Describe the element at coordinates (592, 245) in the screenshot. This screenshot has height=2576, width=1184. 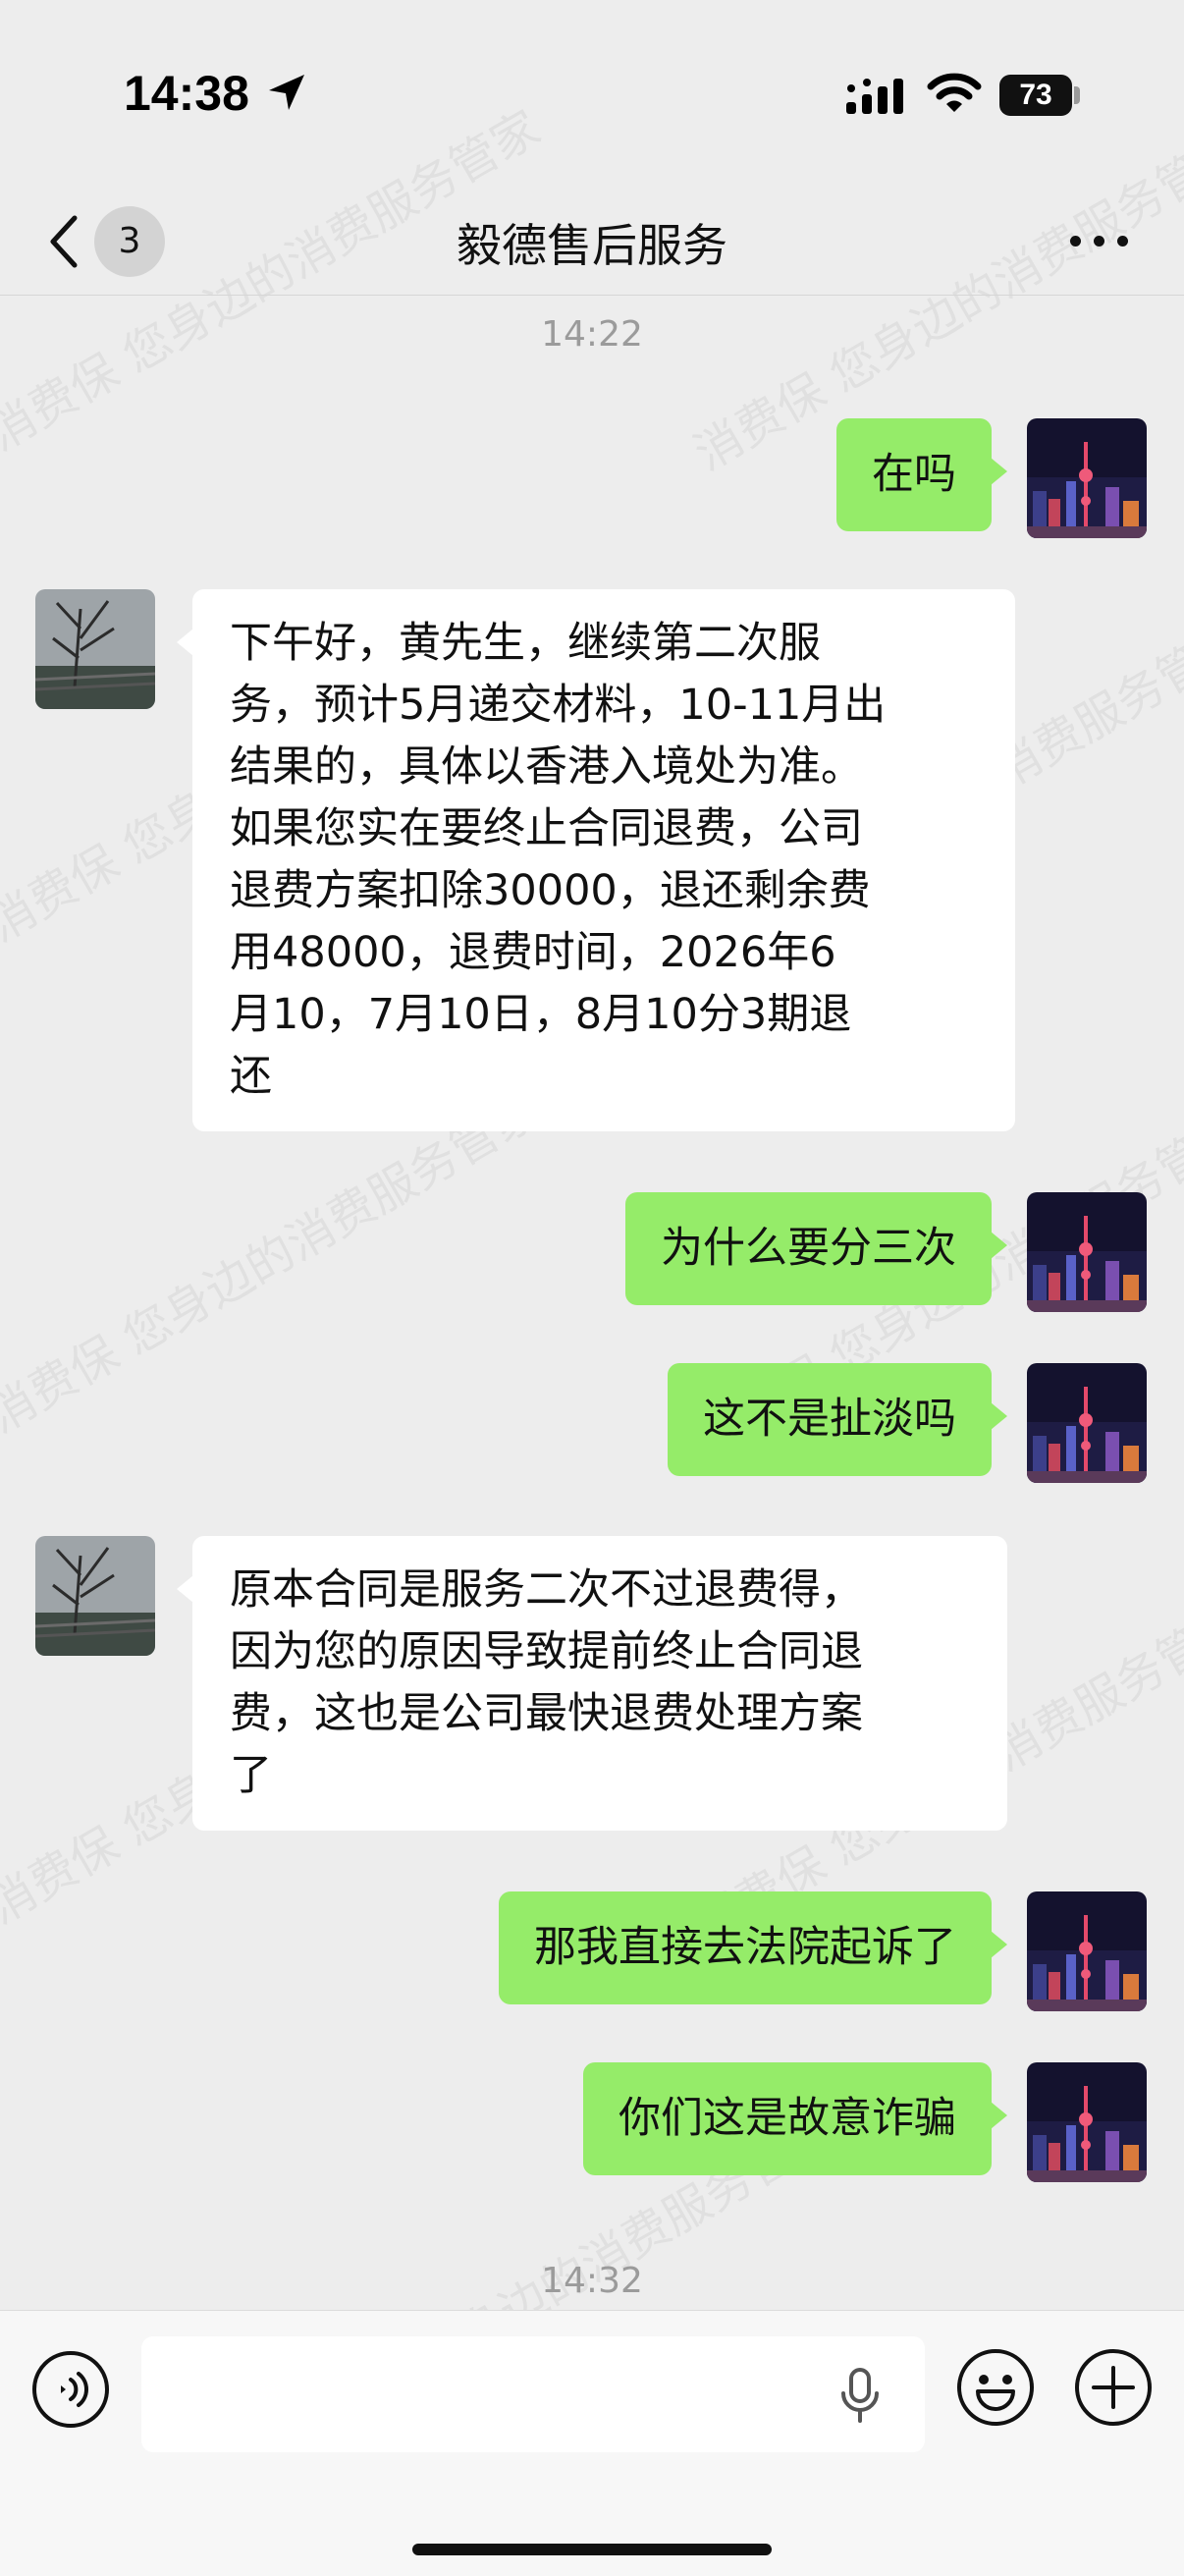
I see `chat-title: 毅德售后服务` at that location.